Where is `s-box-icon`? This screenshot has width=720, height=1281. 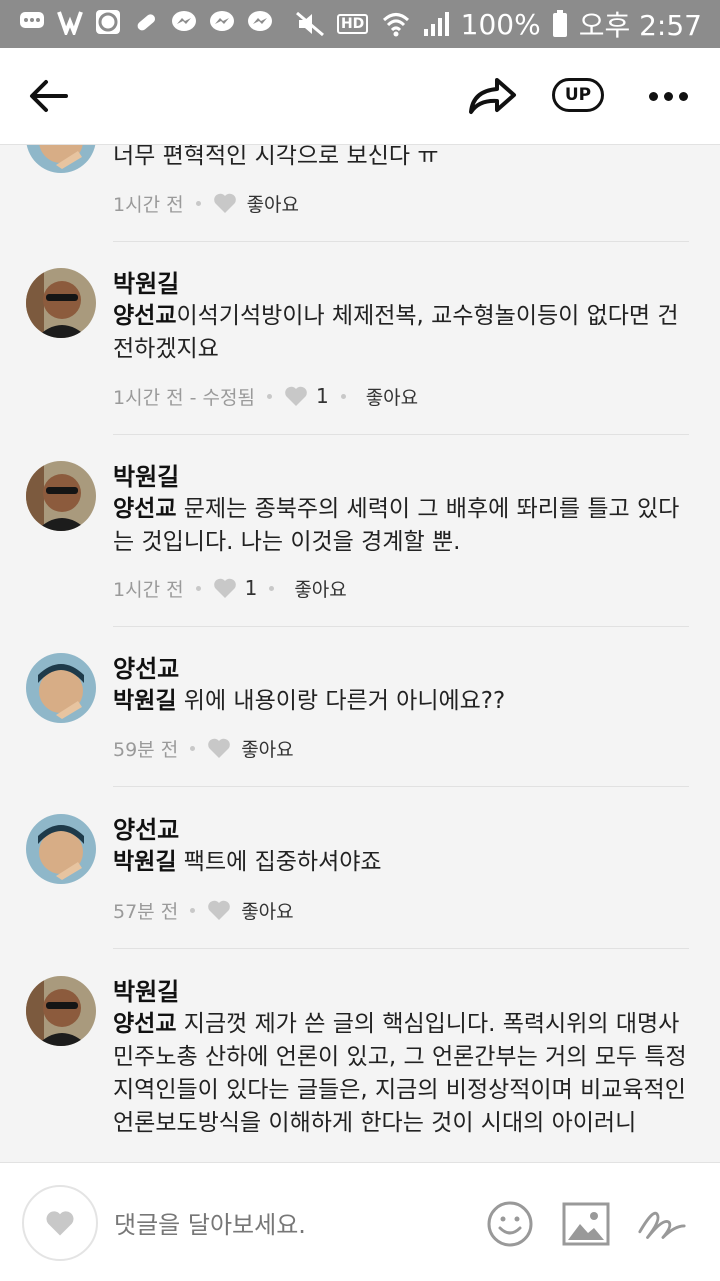 s-box-icon is located at coordinates (108, 22).